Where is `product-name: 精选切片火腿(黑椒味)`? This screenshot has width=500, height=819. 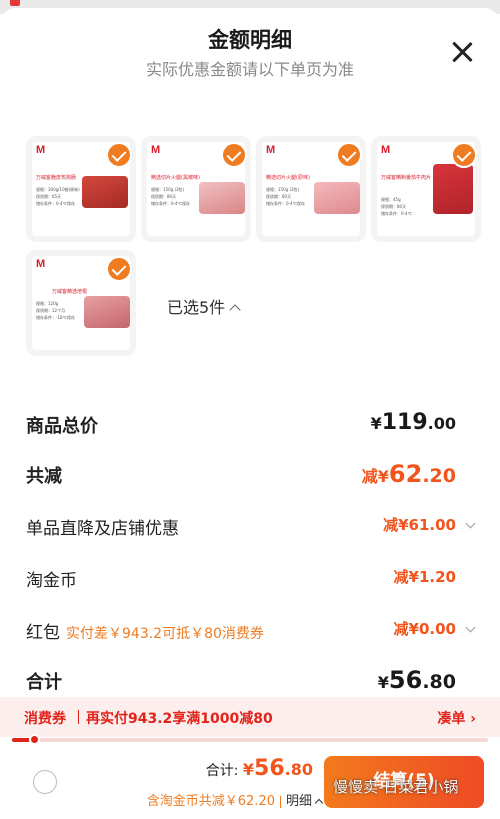 product-name: 精选切片火腿(黑椒味) is located at coordinates (175, 178).